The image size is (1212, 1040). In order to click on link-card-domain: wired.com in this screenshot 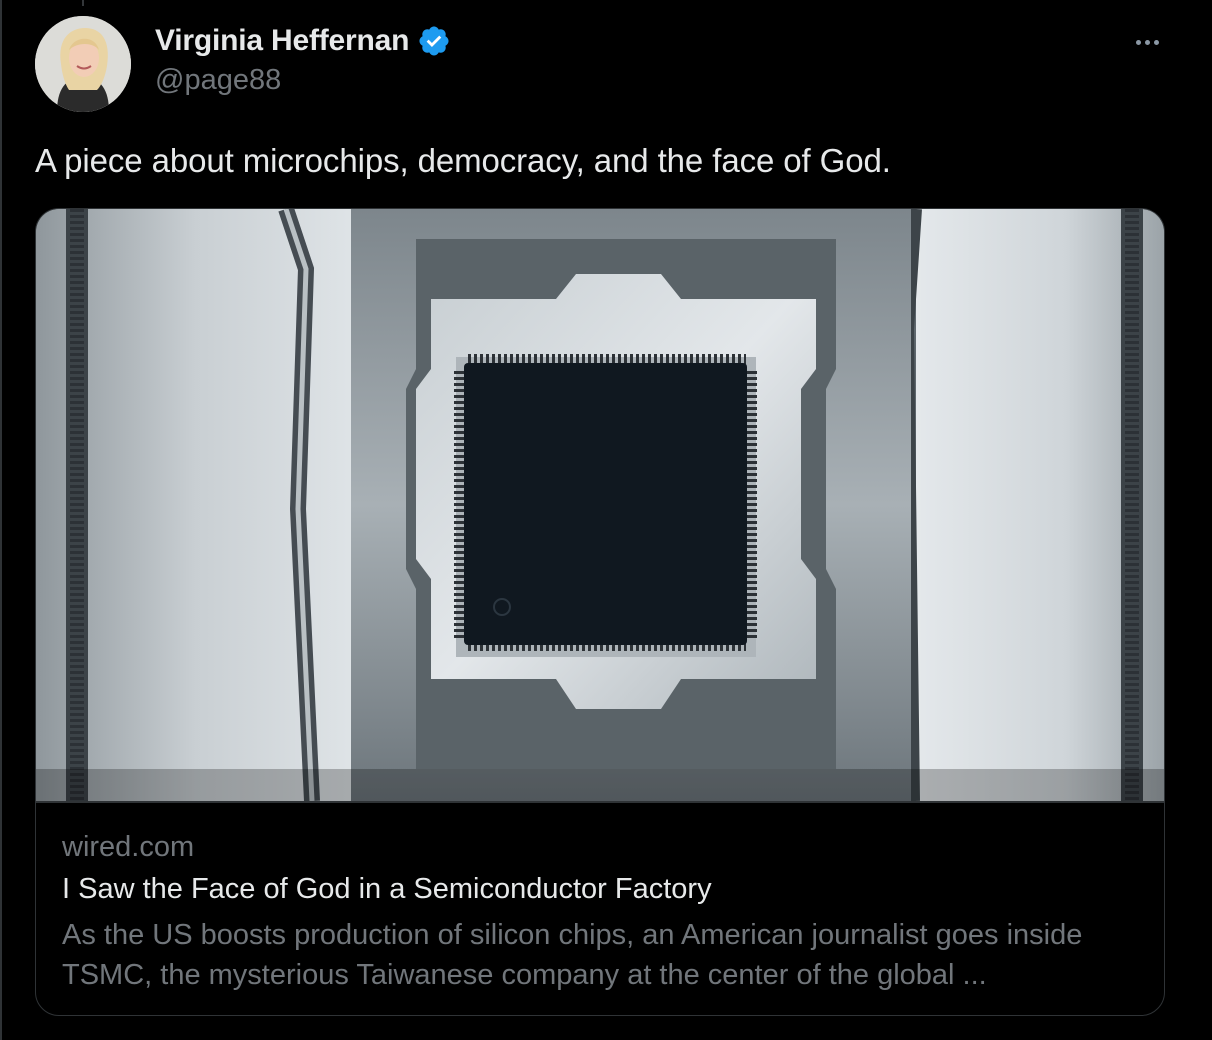, I will do `click(128, 847)`.